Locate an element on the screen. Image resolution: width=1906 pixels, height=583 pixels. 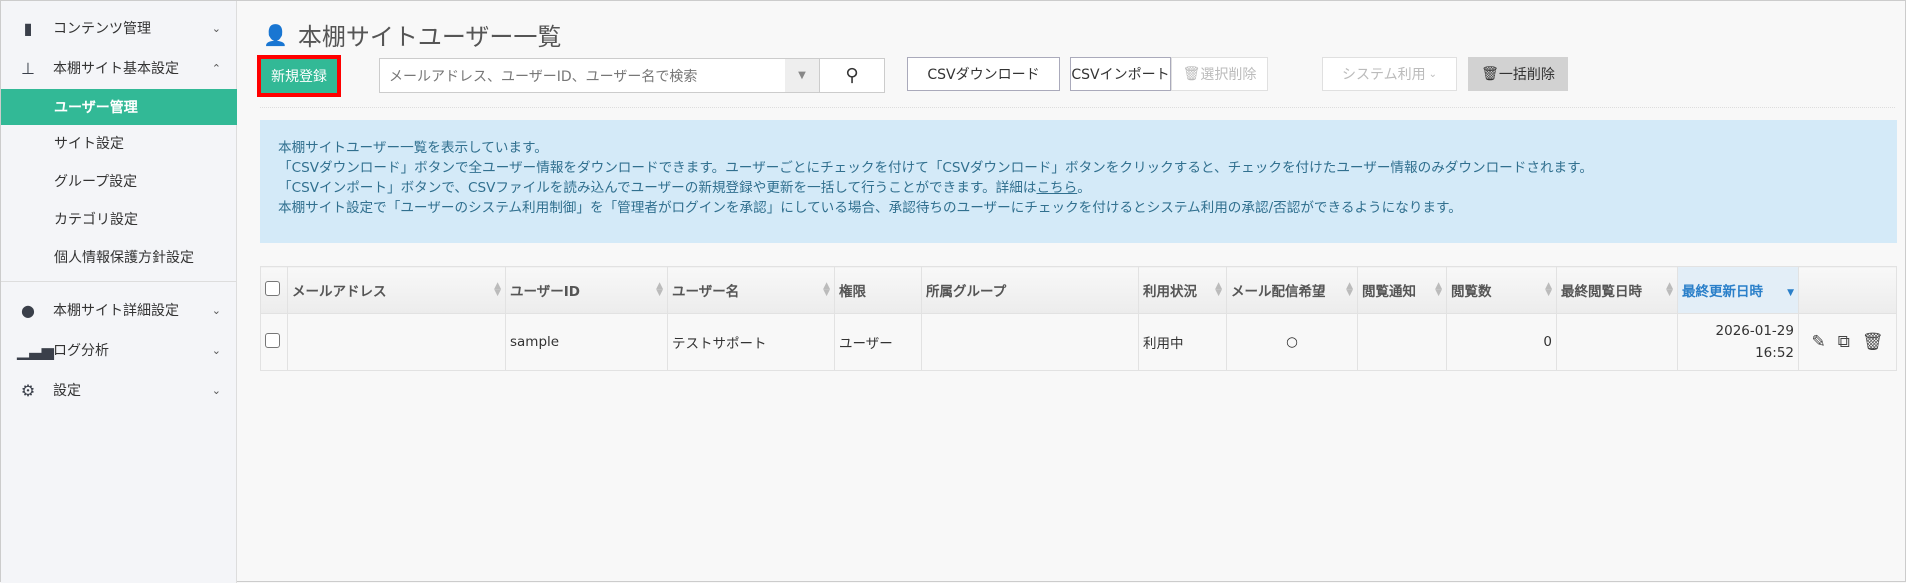
page-title: 👤 本棚サイトユーザー一覧 is located at coordinates (412, 34).